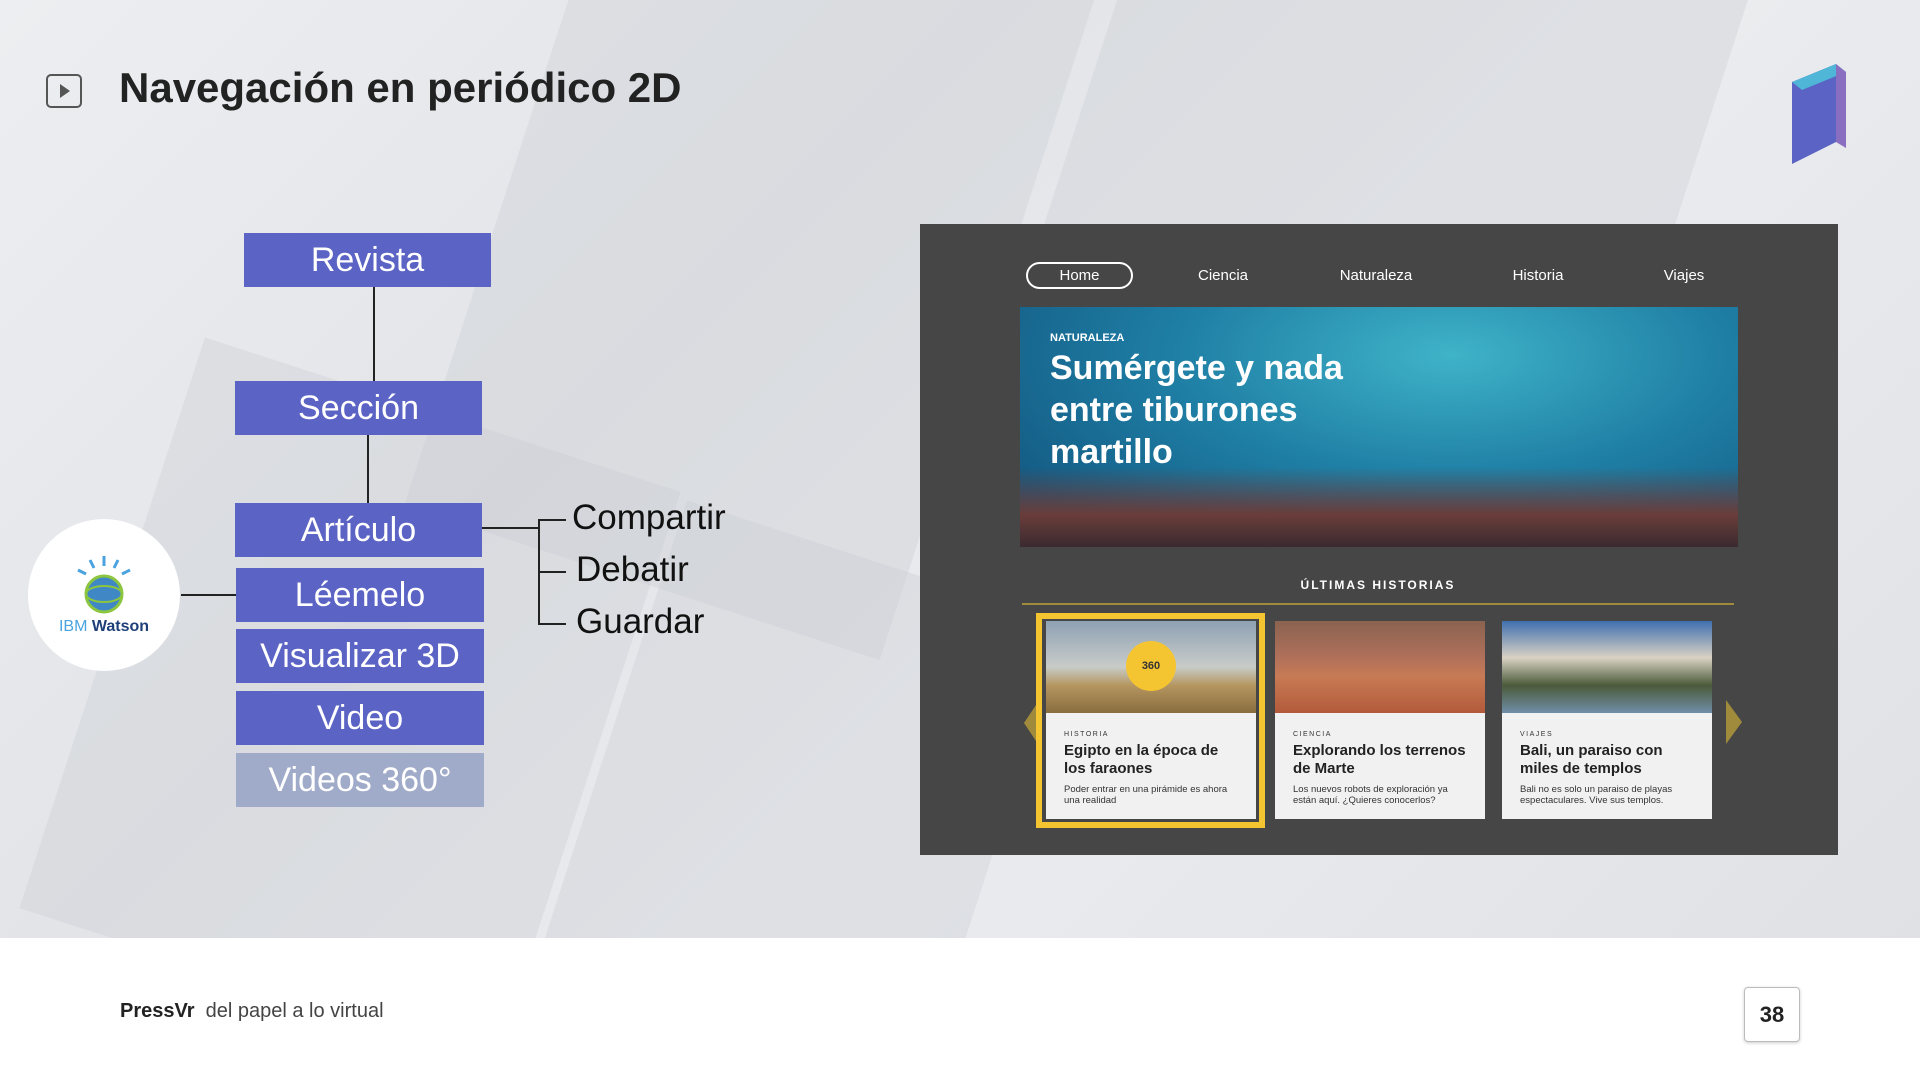  I want to click on pyramids-image: 360, so click(1151, 667).